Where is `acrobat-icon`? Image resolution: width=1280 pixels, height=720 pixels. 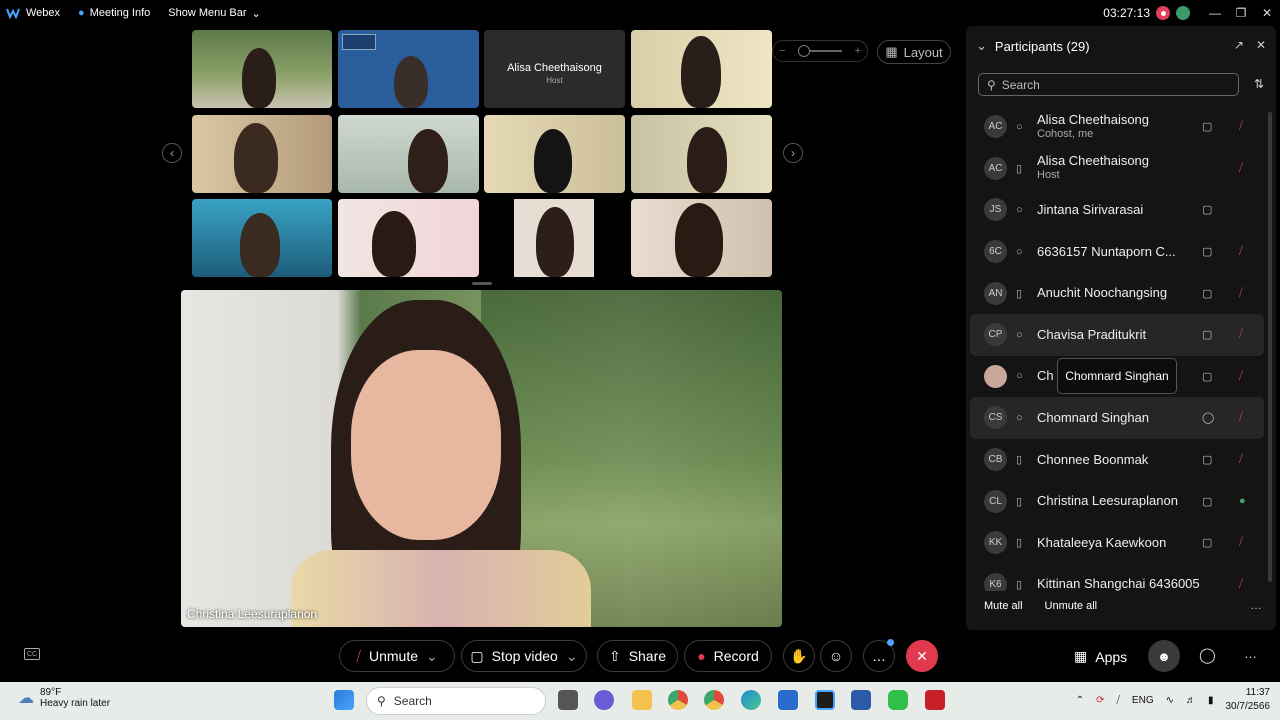
acrobat-icon is located at coordinates (935, 700).